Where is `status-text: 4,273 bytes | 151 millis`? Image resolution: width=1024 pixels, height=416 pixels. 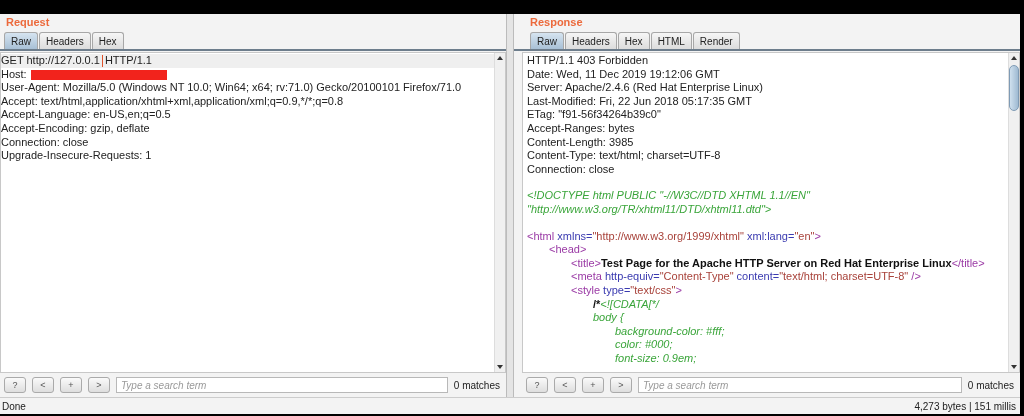
status-text: 4,273 bytes | 151 millis is located at coordinates (965, 406).